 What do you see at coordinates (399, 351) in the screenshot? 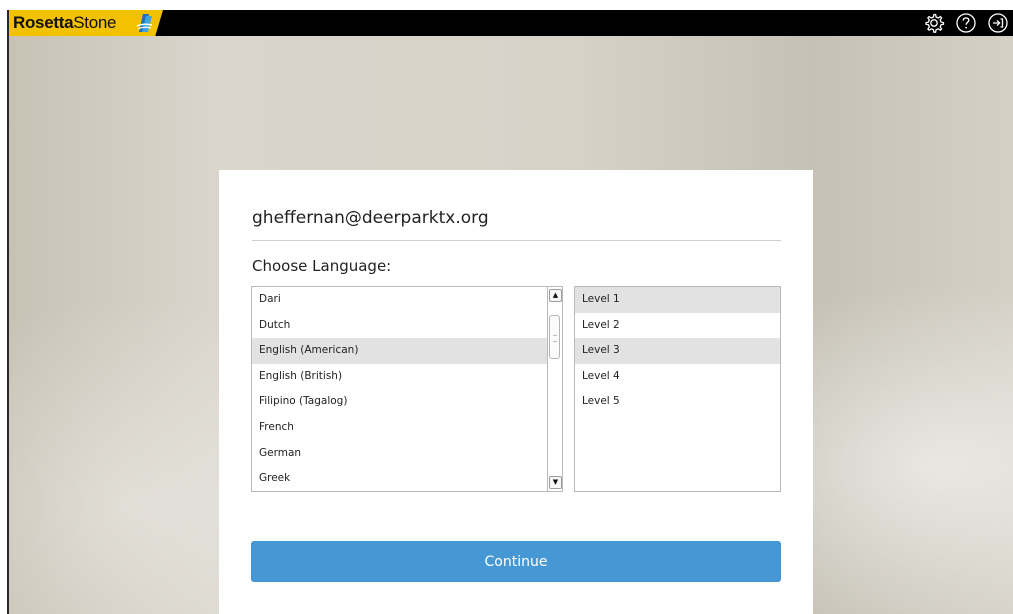
I see `language-item-selected: English (American)` at bounding box center [399, 351].